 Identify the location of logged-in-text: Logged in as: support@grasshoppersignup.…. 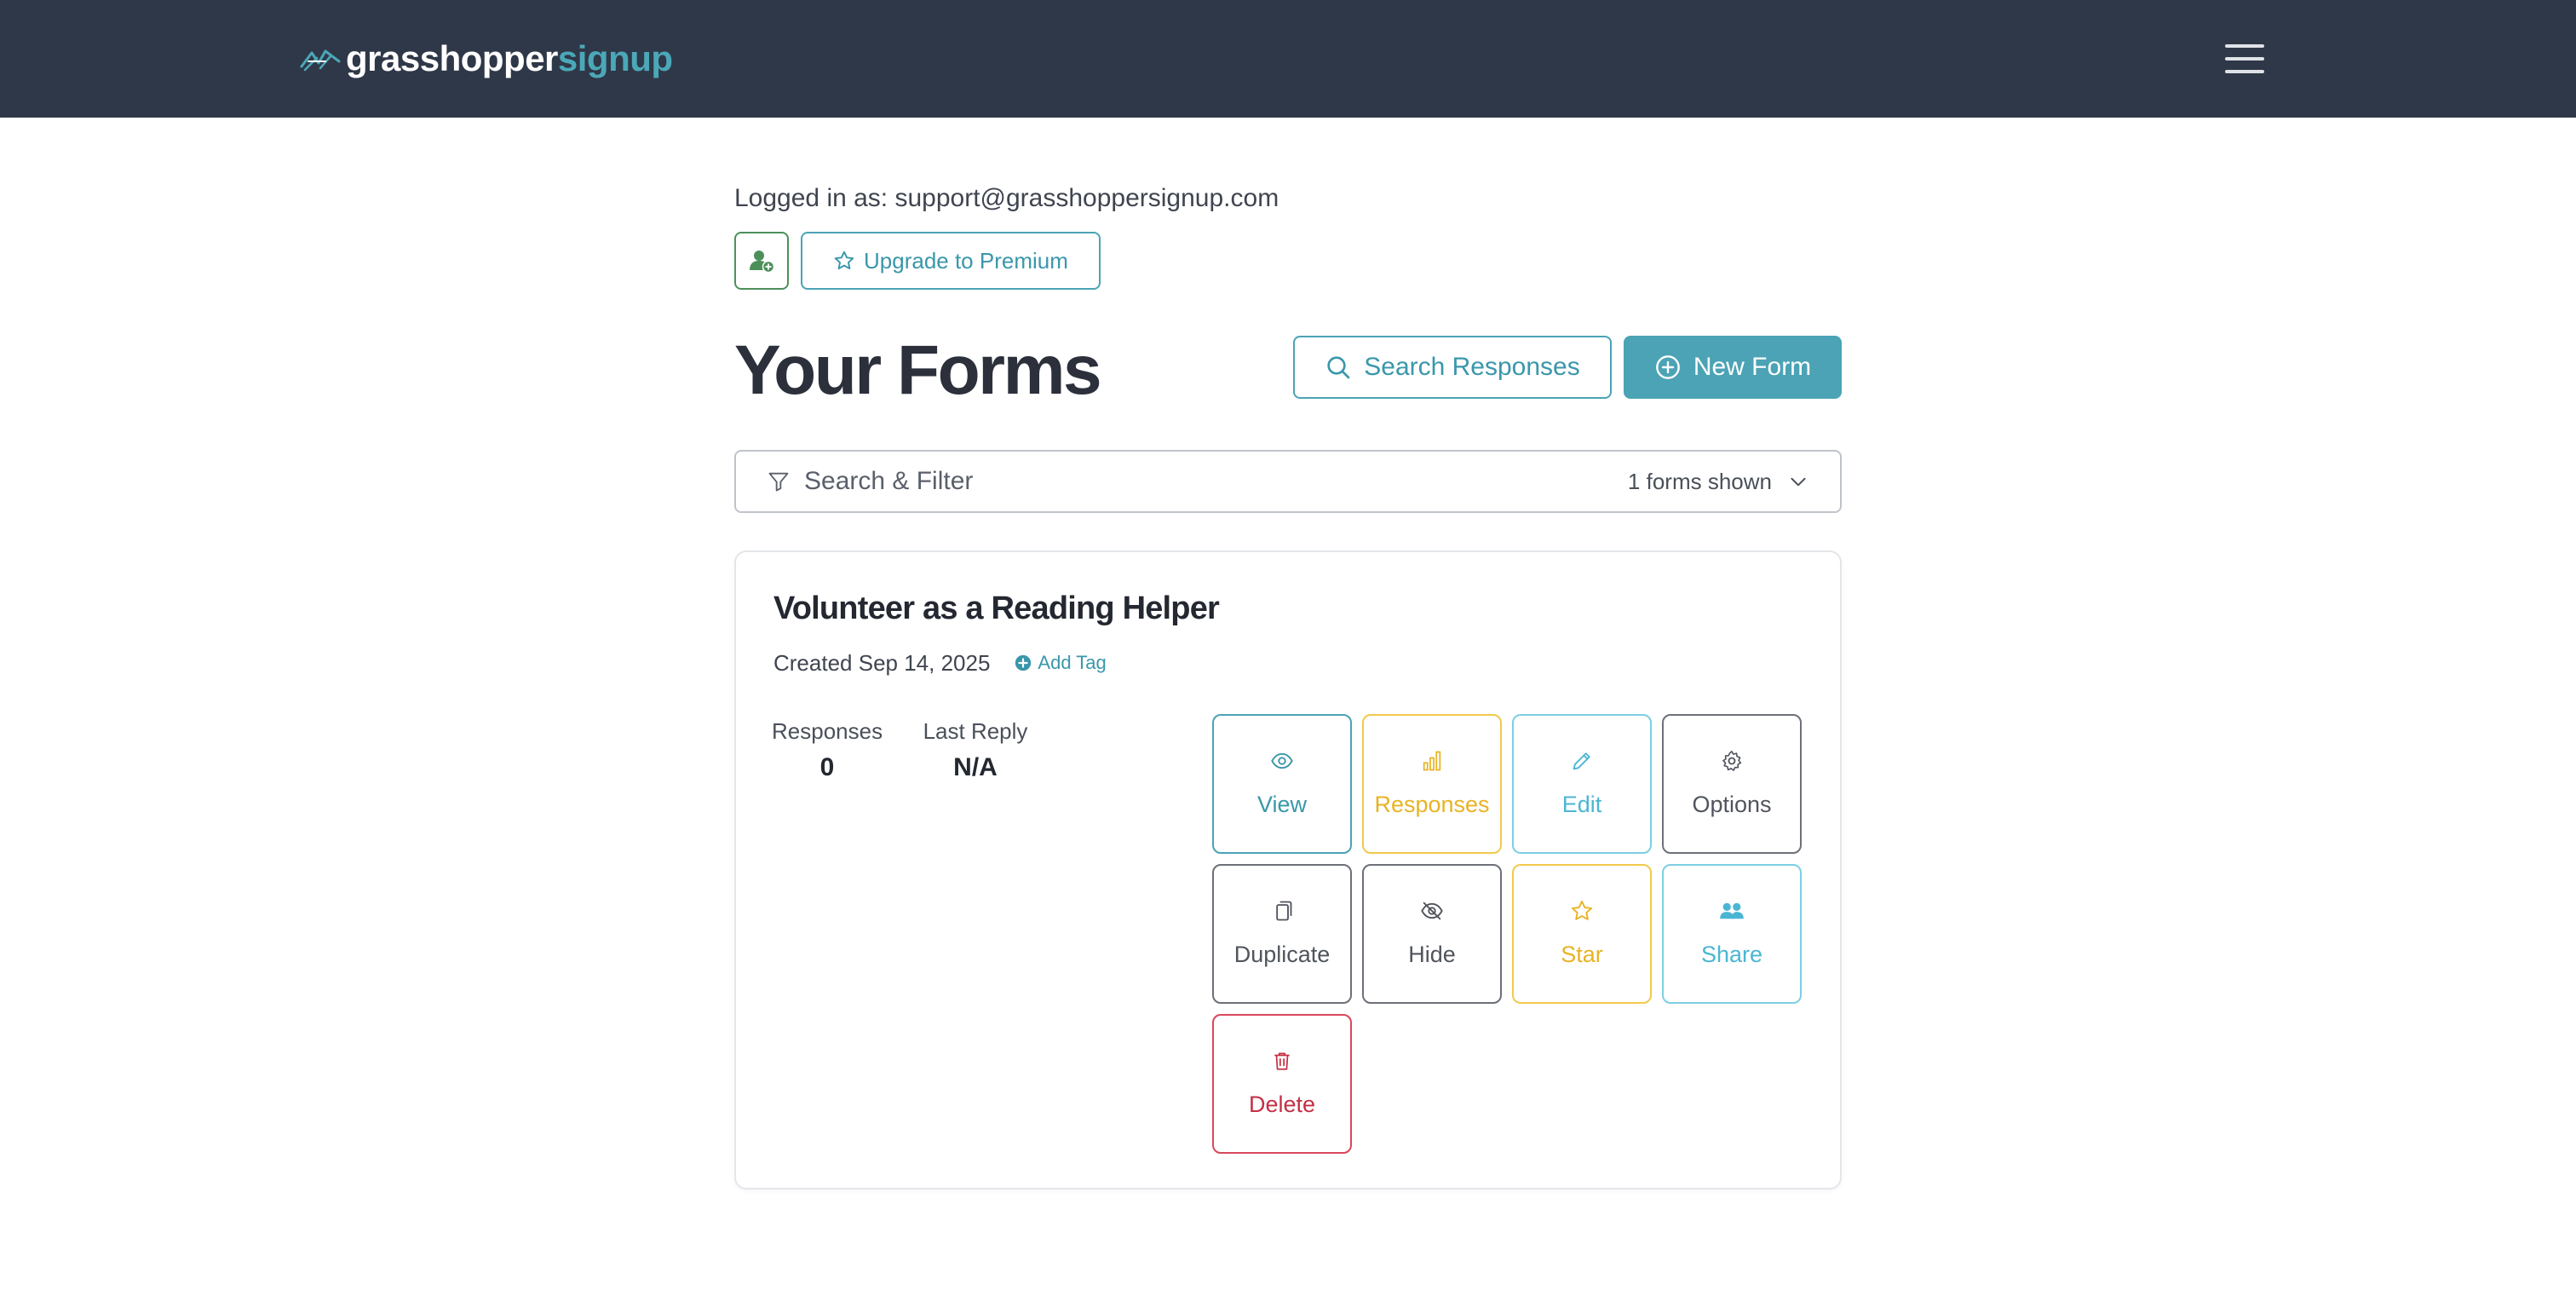
(1007, 198).